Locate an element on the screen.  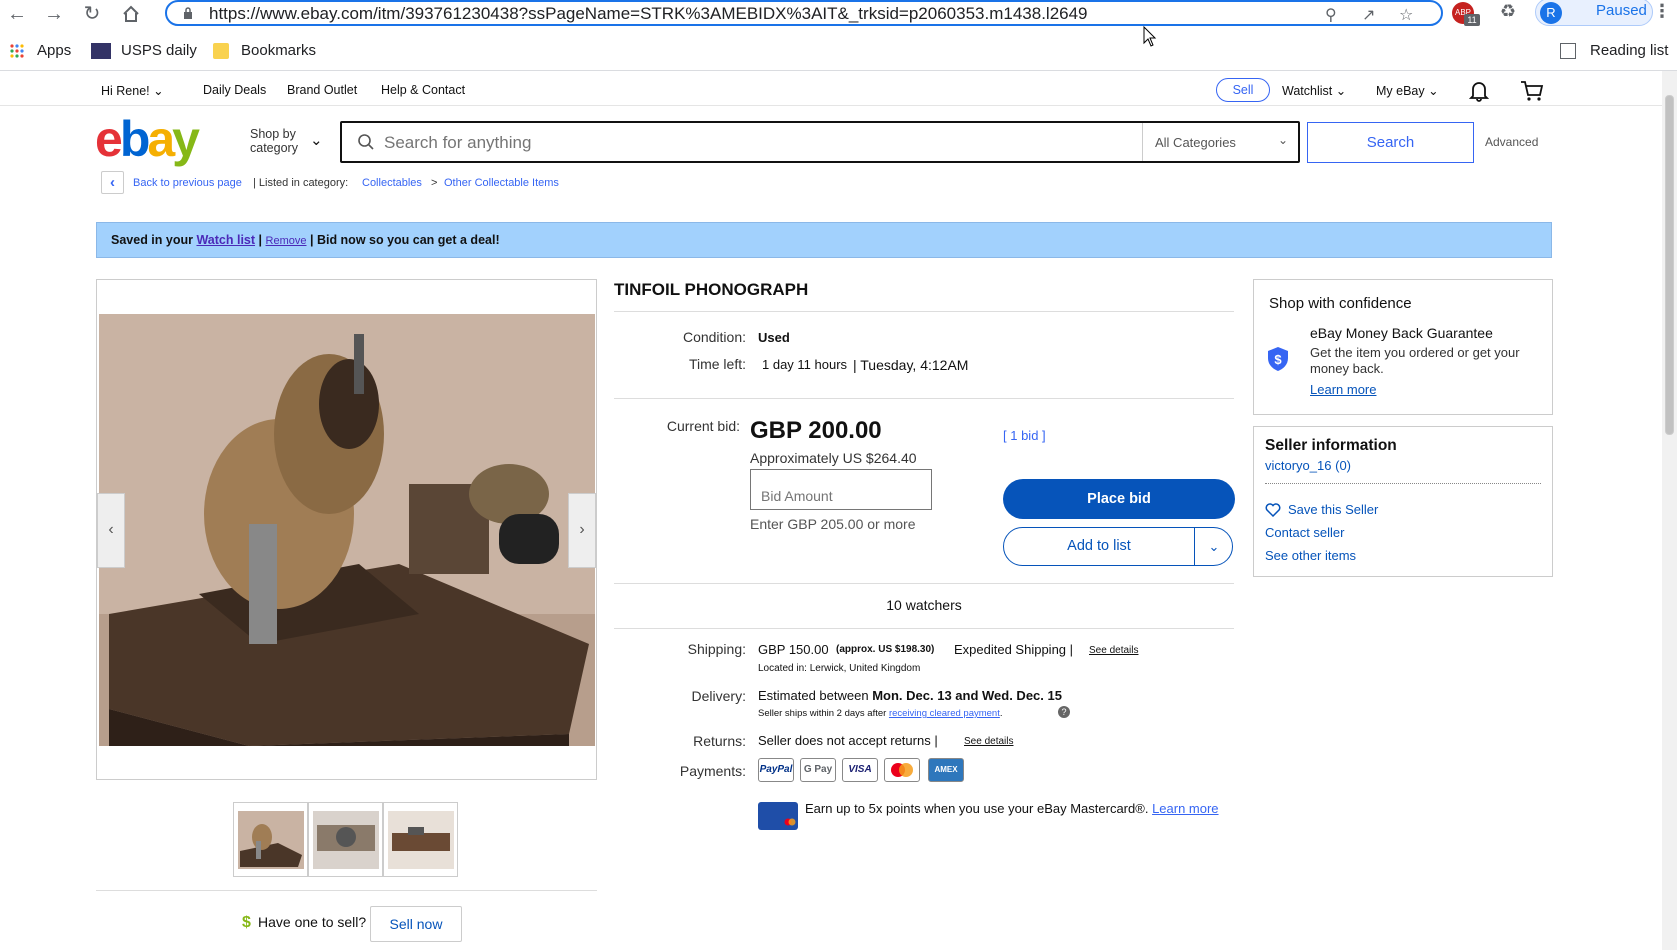
greeting-menu: Hi Rene! ⌄ is located at coordinates (132, 90).